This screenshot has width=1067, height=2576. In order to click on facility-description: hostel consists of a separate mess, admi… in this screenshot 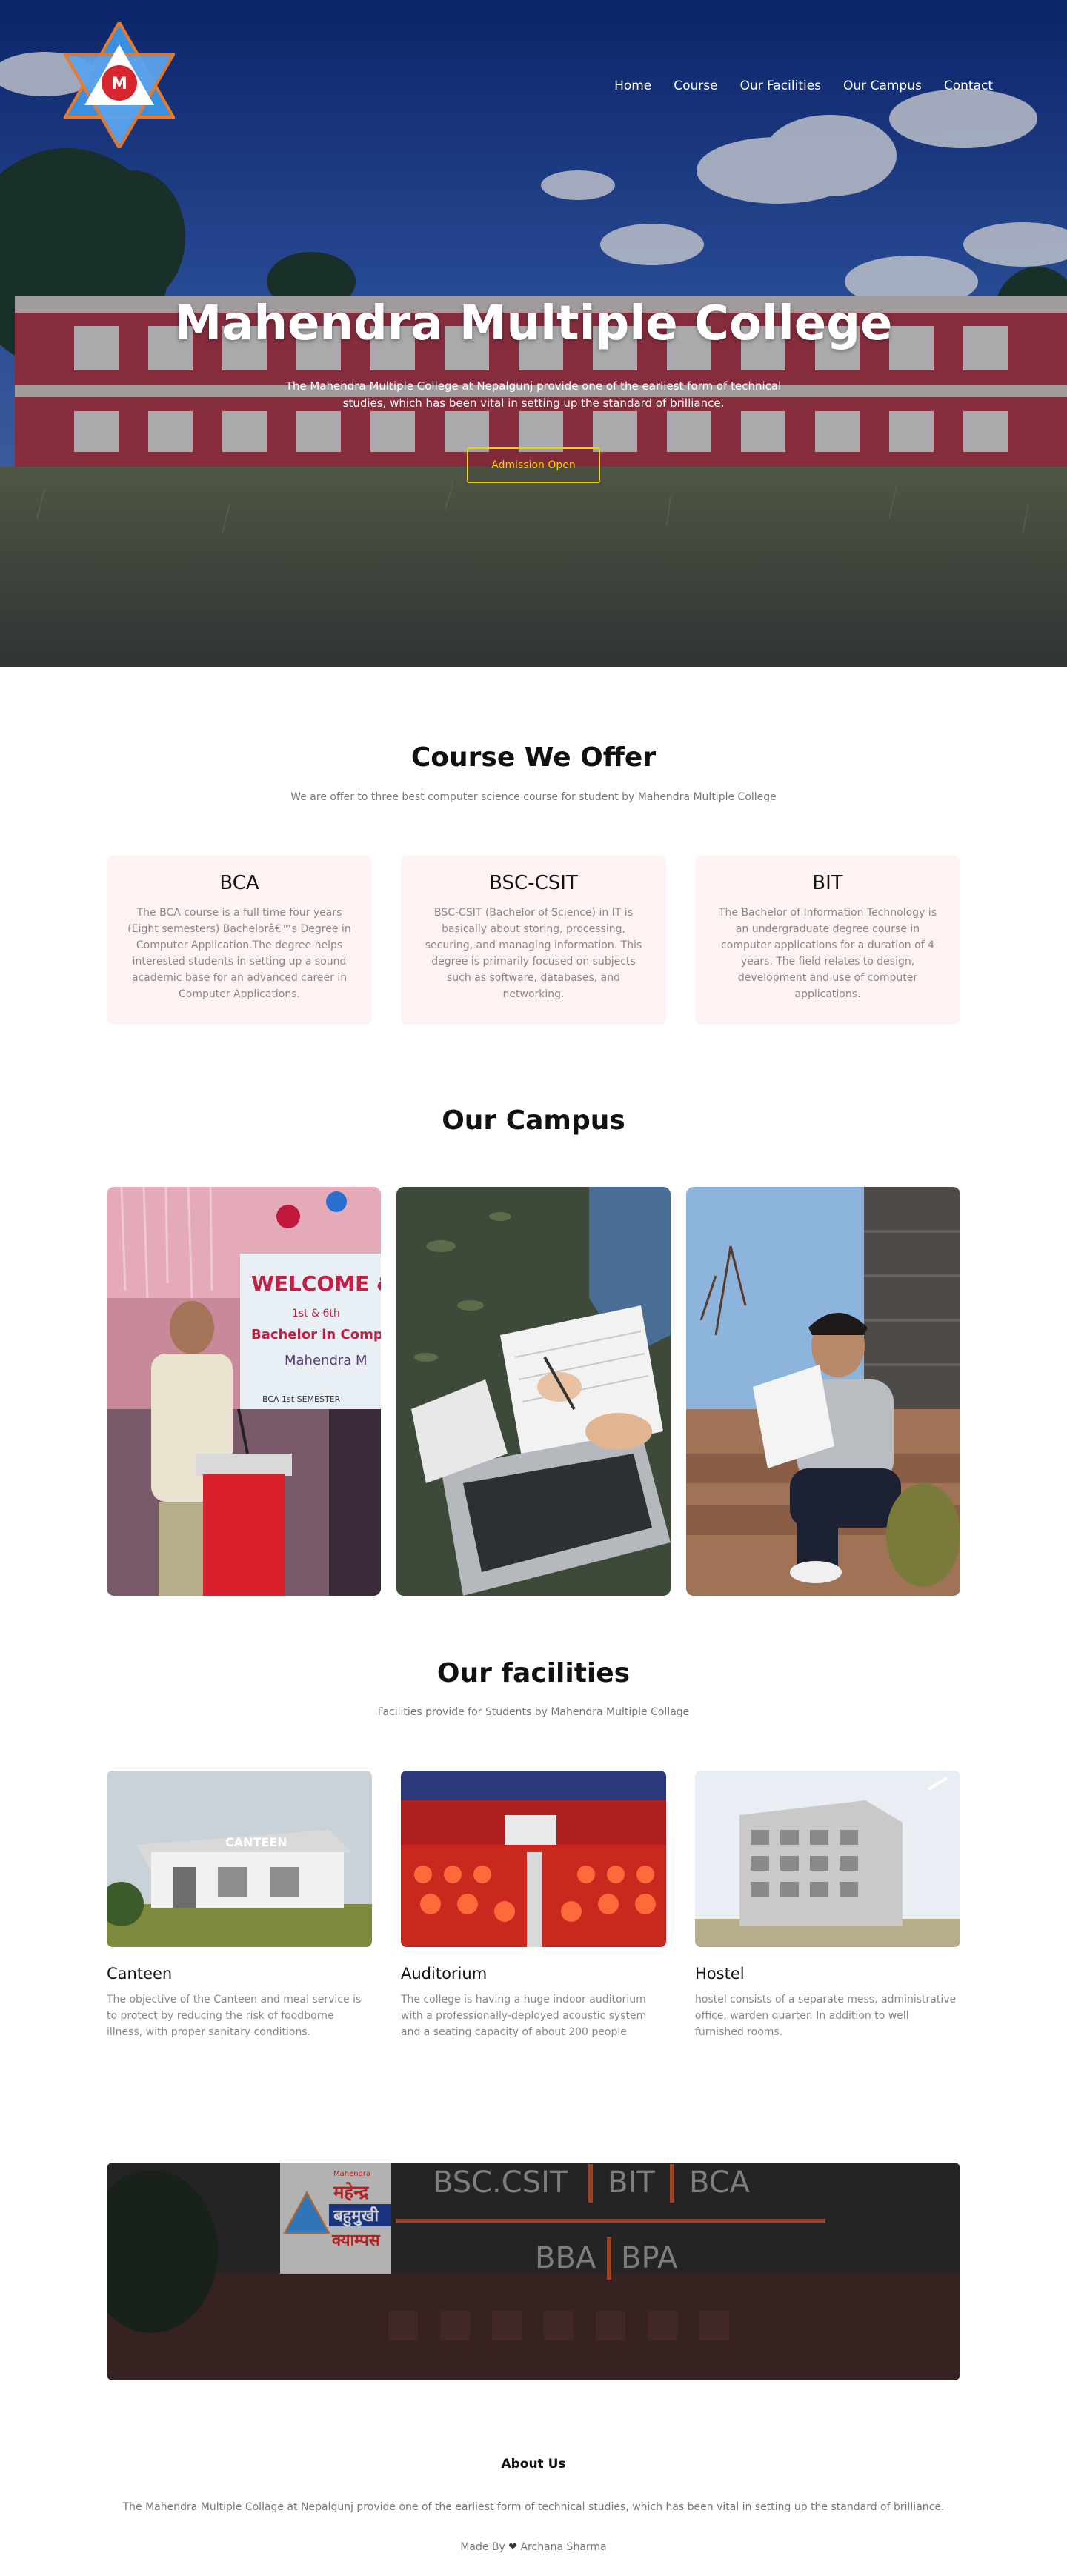, I will do `click(826, 2016)`.